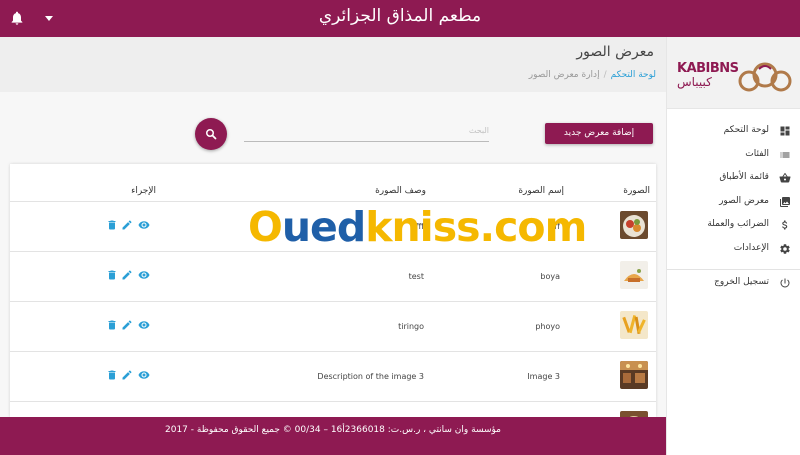 The width and height of the screenshot is (800, 455). I want to click on list-icon, so click(785, 154).